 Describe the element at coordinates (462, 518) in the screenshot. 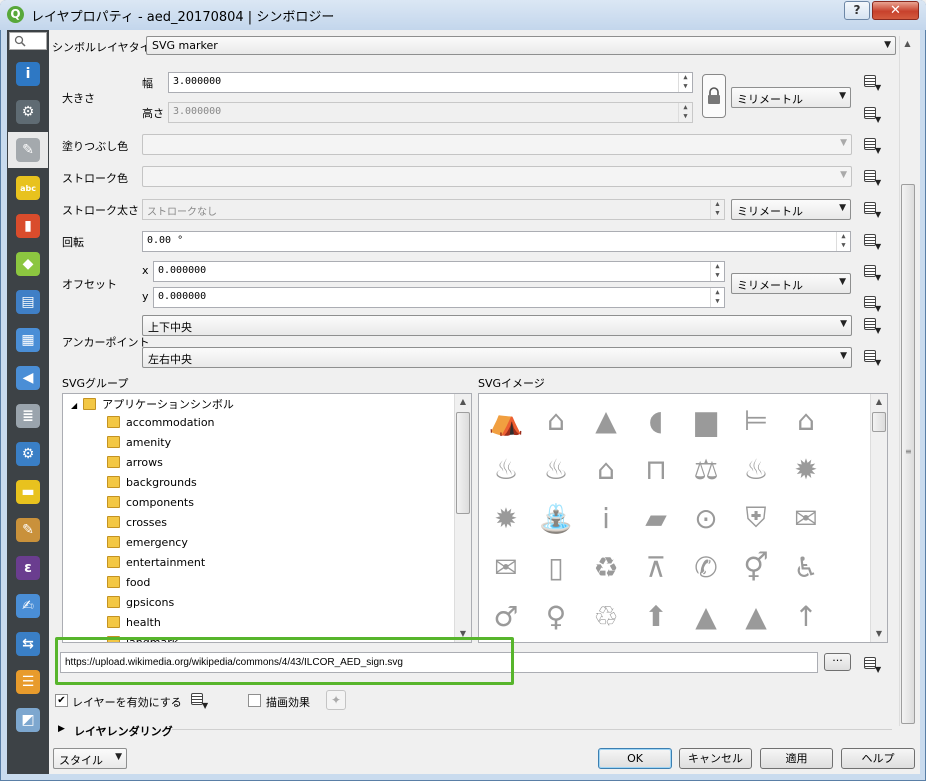

I see `tree-scrollbar: ▲ ▼` at that location.